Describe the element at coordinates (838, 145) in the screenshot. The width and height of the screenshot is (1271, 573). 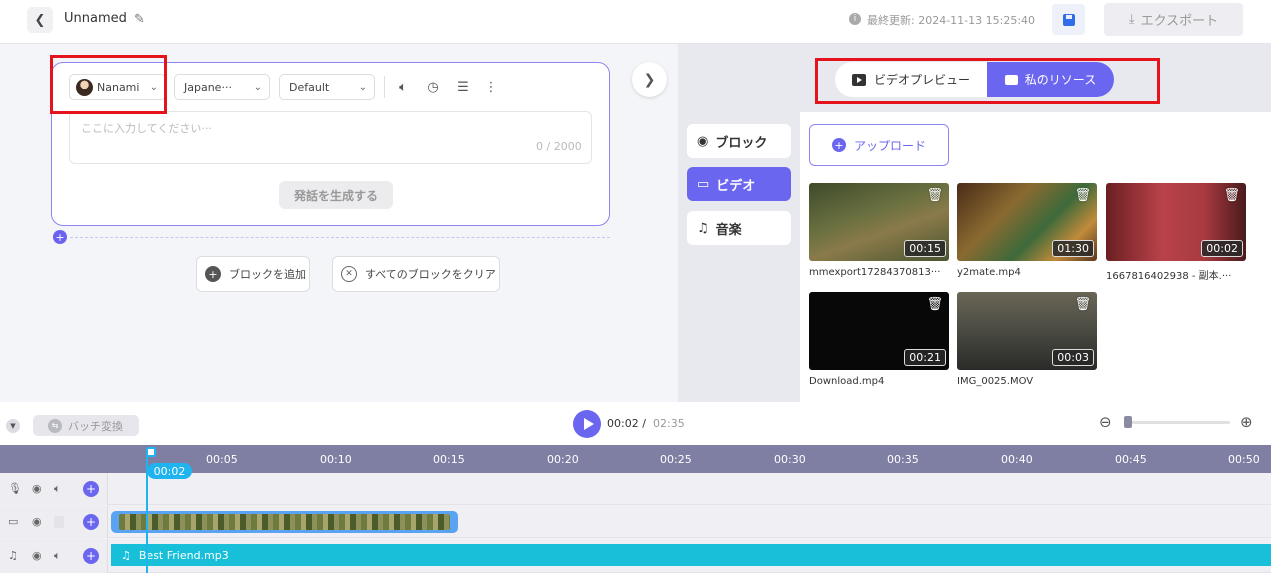
I see `plus-icon: +` at that location.